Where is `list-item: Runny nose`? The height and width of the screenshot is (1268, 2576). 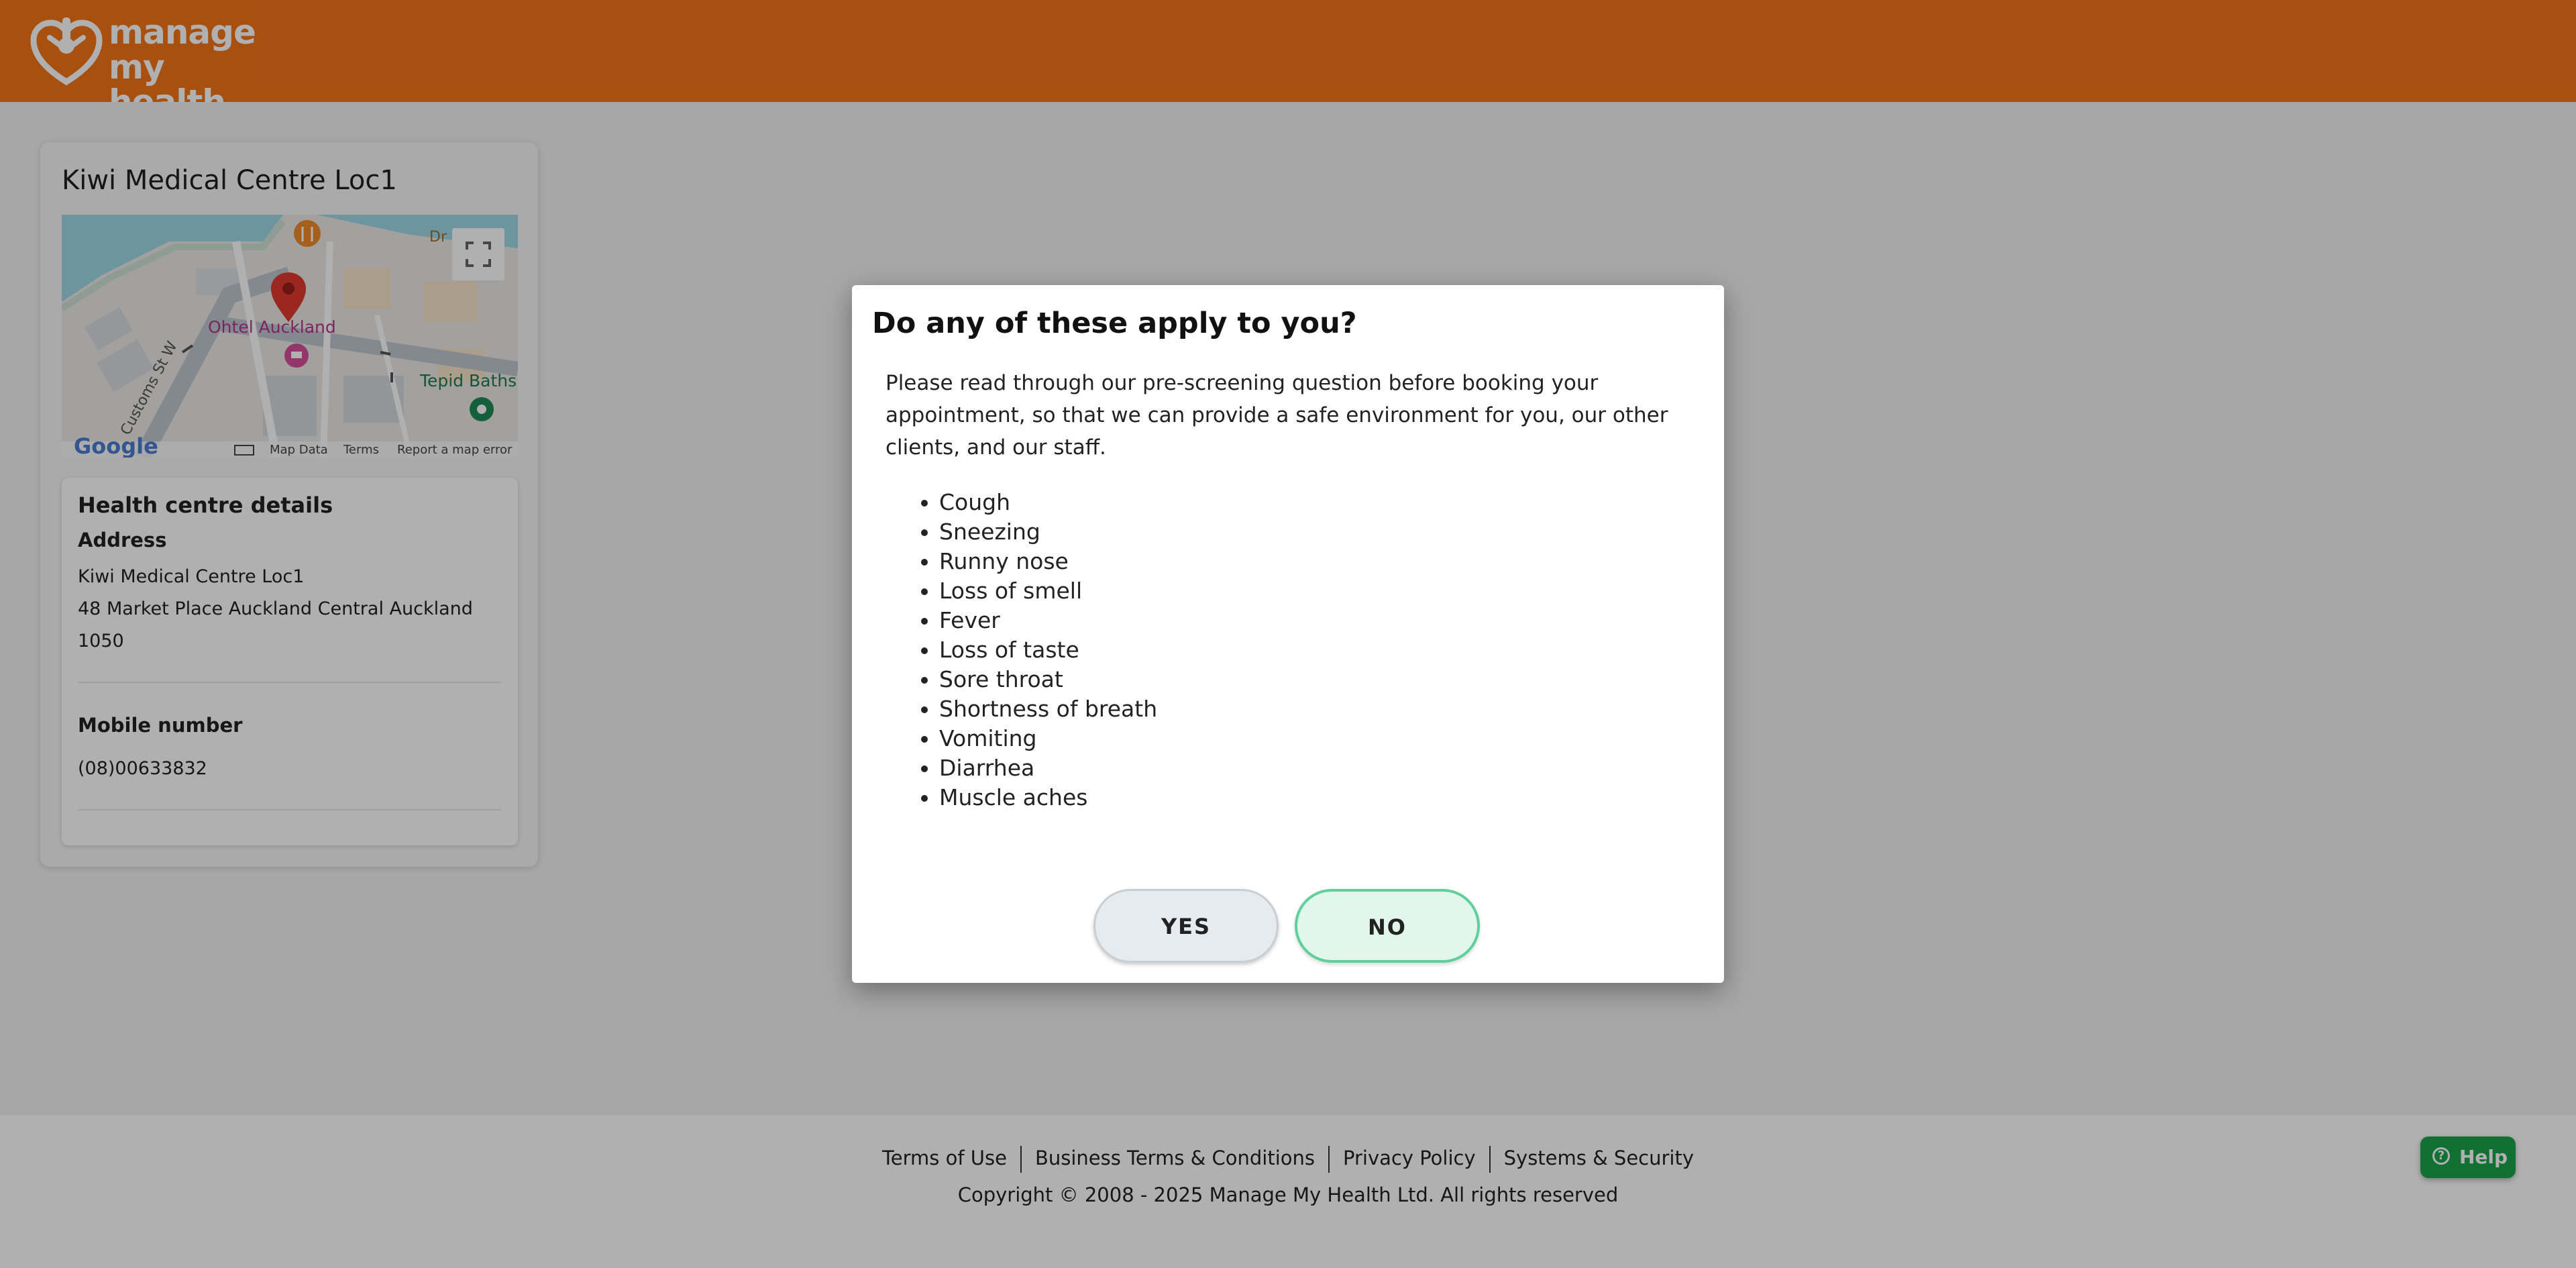 list-item: Runny nose is located at coordinates (1048, 561).